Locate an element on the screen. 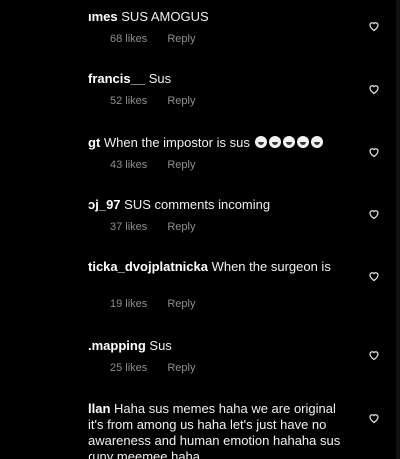  comment-item: .mapping Sus 25 likes Reply is located at coordinates (223, 356).